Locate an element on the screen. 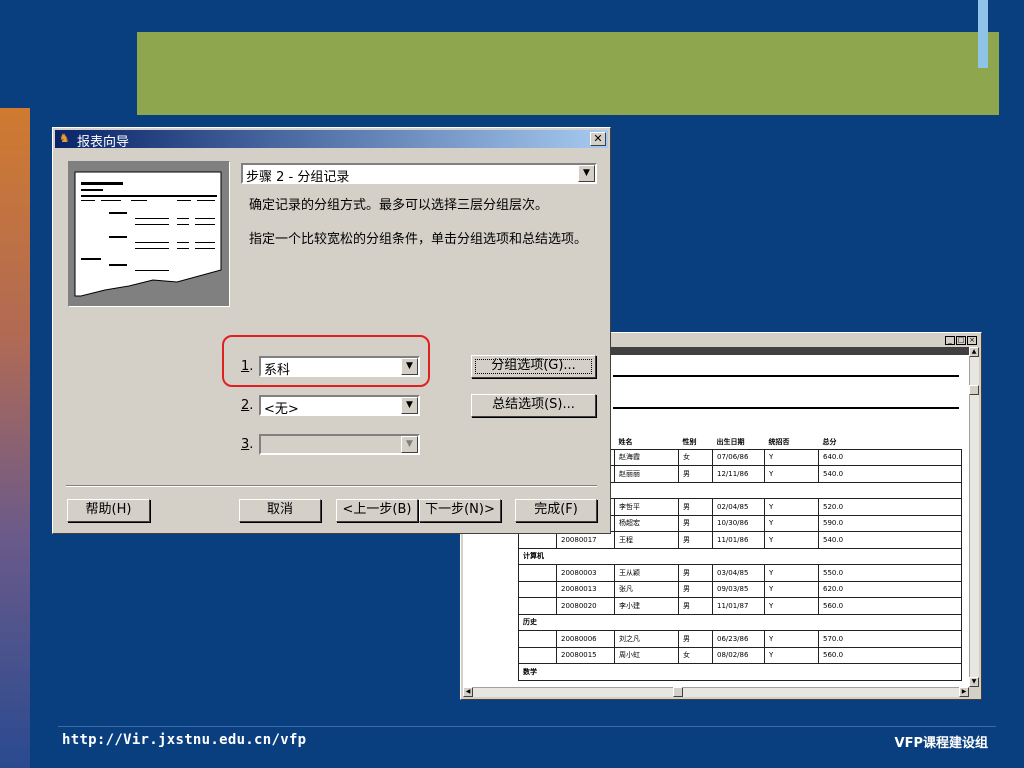 The image size is (1024, 768). group-level-2-select: <无> ▼ is located at coordinates (339, 406).